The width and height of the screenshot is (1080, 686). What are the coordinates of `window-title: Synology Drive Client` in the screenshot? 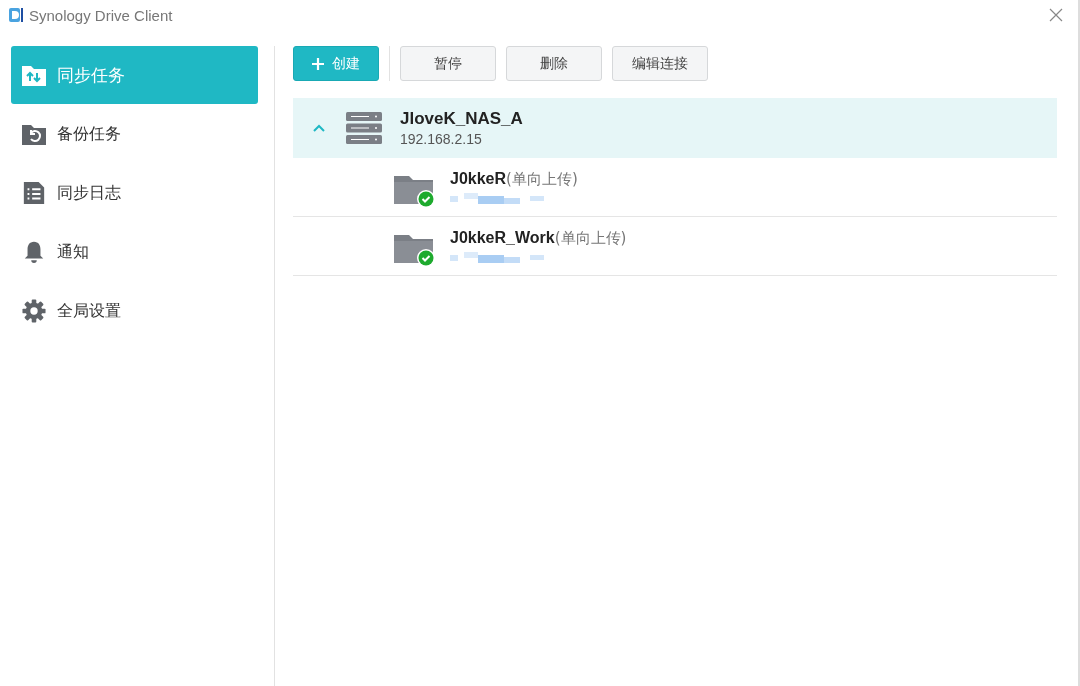 It's located at (101, 15).